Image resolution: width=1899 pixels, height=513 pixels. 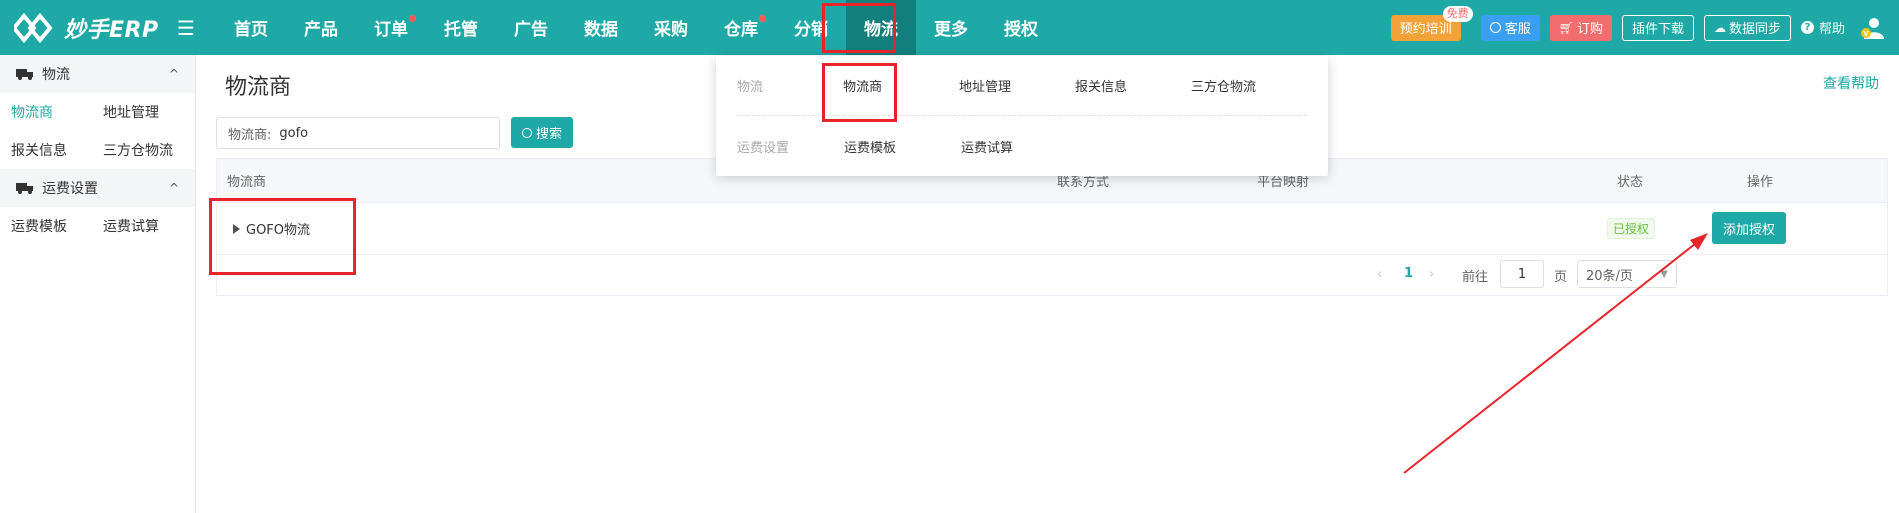 I want to click on nav-item-warehouse: 仓库, so click(x=741, y=27).